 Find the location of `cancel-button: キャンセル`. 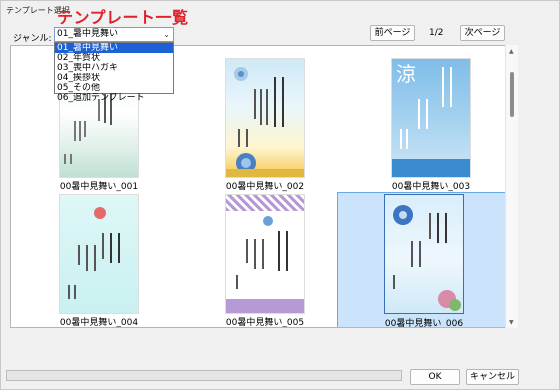

cancel-button: キャンセル is located at coordinates (492, 377).